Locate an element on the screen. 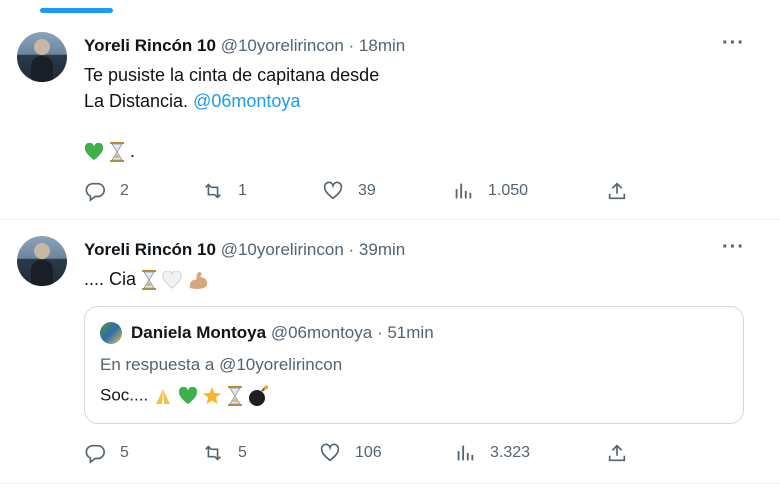 The image size is (780, 491). views-count: 3.323 is located at coordinates (510, 452).